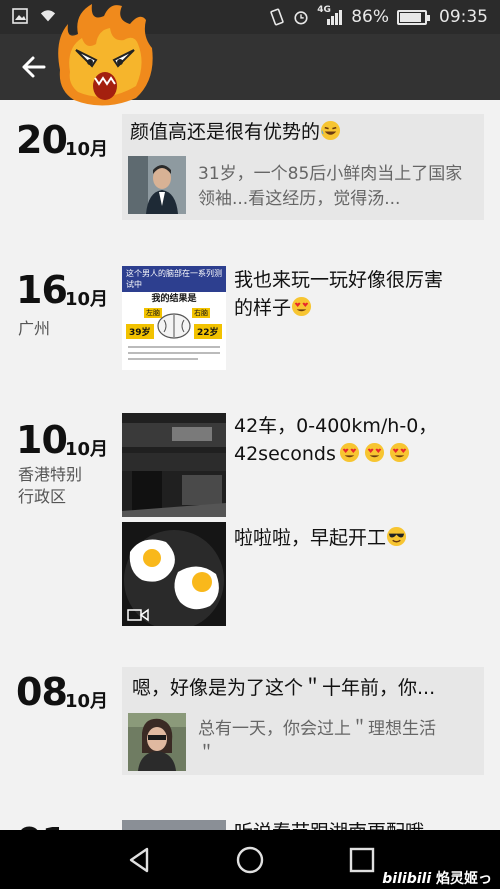  I want to click on image-left-age: 39岁, so click(140, 331).